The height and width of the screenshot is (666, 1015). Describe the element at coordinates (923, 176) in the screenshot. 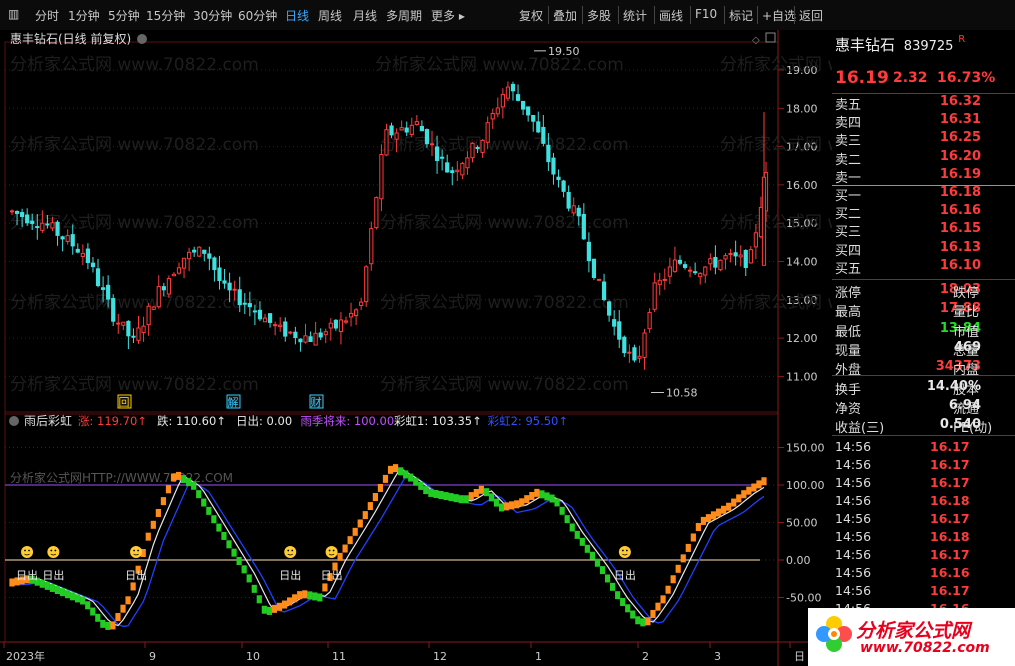

I see `orderbook-row: 卖一 16.19` at that location.